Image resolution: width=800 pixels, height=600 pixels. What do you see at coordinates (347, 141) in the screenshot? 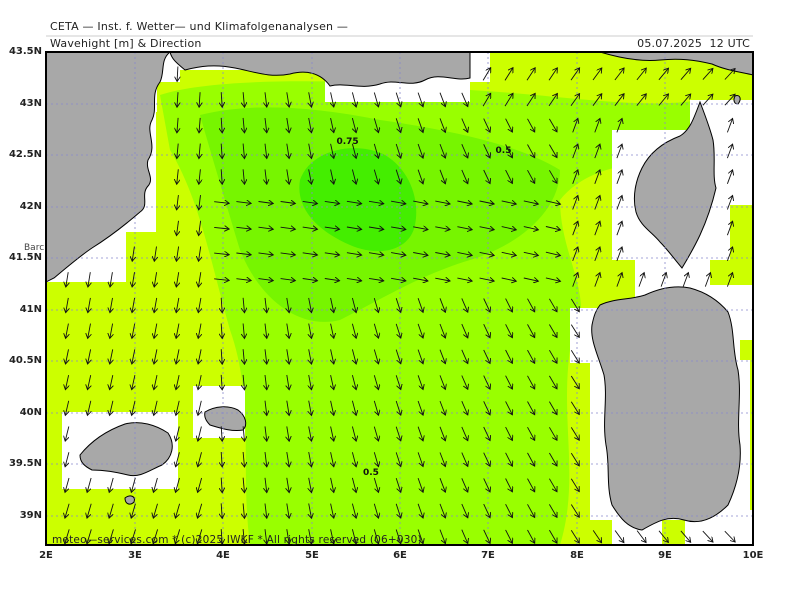
I see `contour-label: 0.75` at bounding box center [347, 141].